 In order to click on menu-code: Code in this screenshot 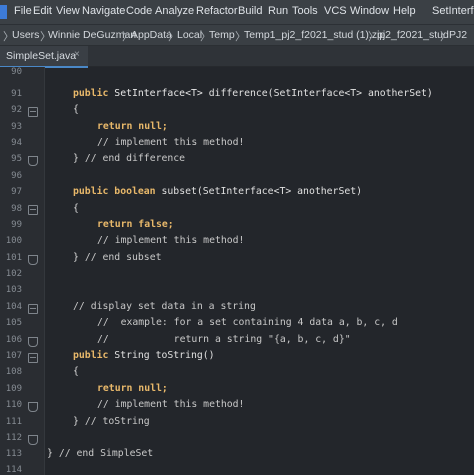, I will do `click(139, 11)`.